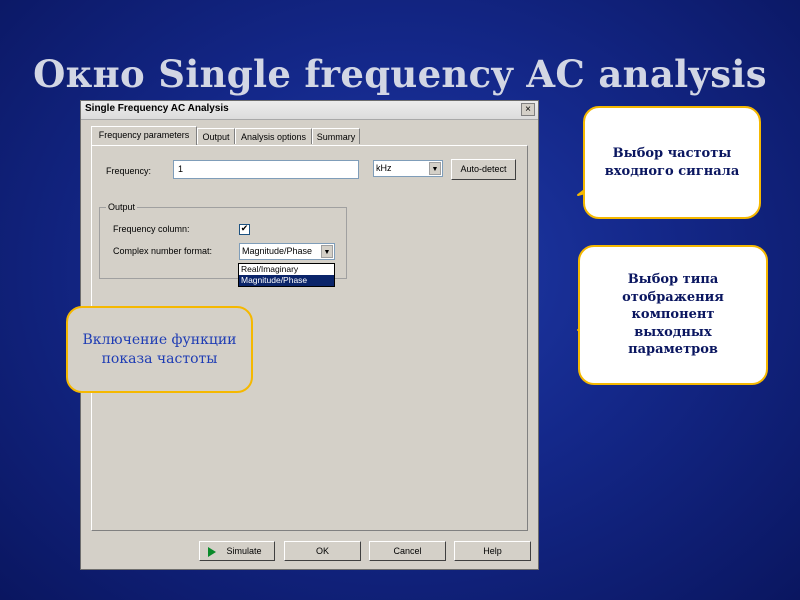 This screenshot has width=800, height=600. What do you see at coordinates (159, 349) in the screenshot?
I see `callout-frequency-show: Включение функции показа частоты` at bounding box center [159, 349].